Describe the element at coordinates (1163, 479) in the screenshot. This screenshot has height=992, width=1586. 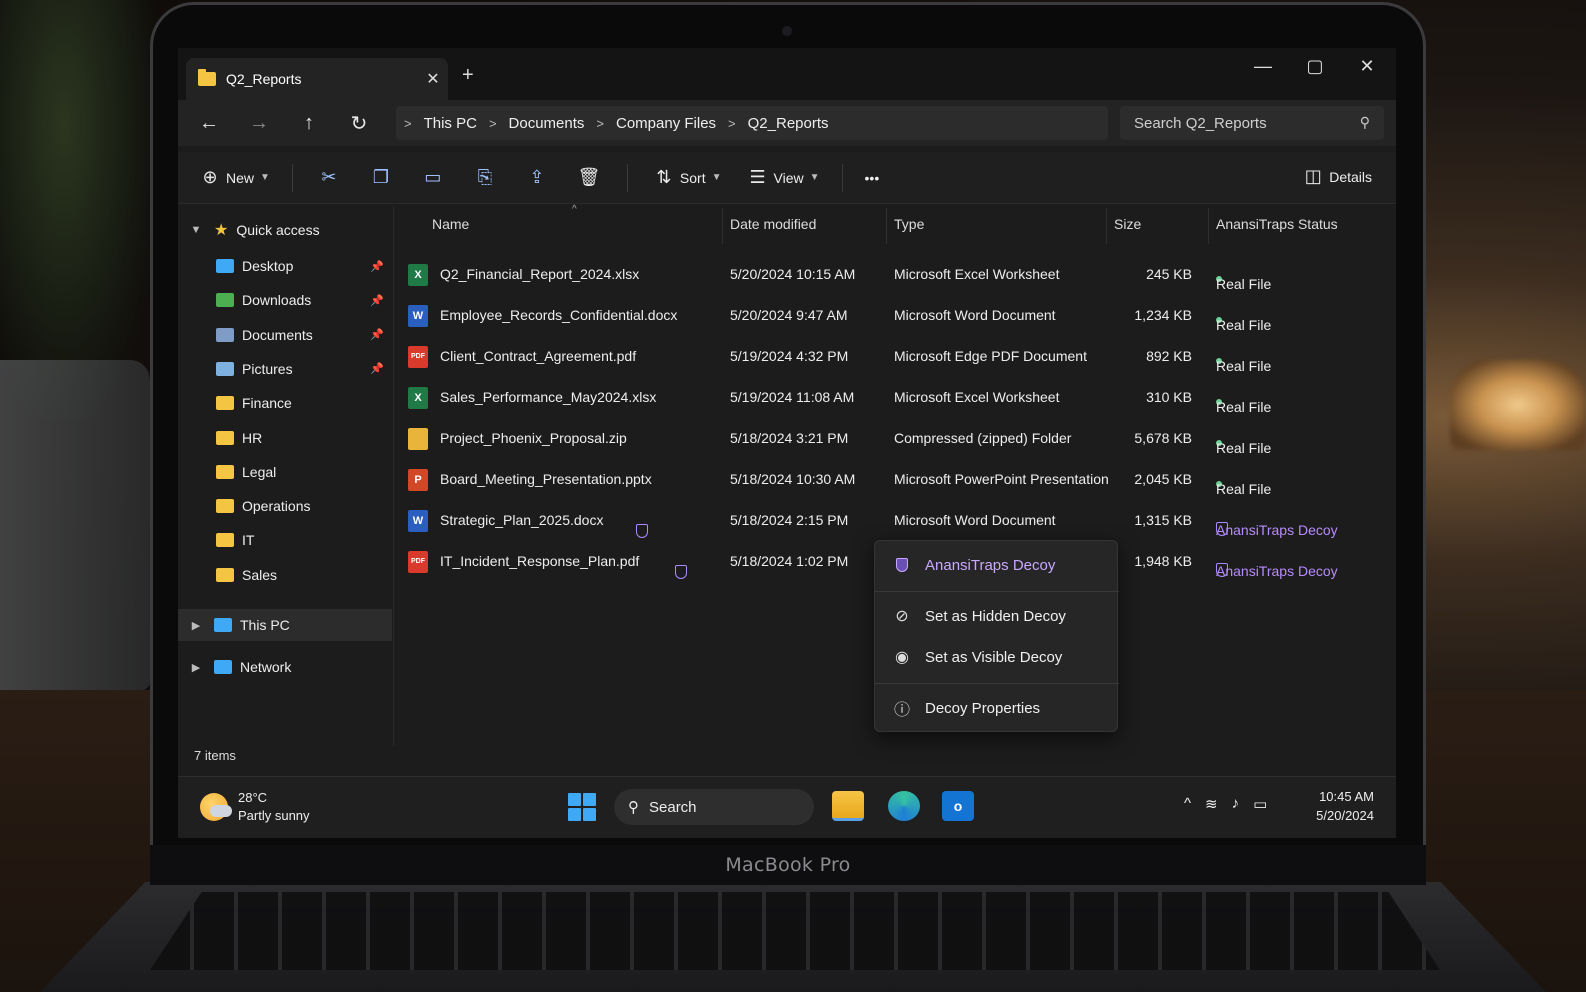
I see `file-size: 2,045 KB` at that location.